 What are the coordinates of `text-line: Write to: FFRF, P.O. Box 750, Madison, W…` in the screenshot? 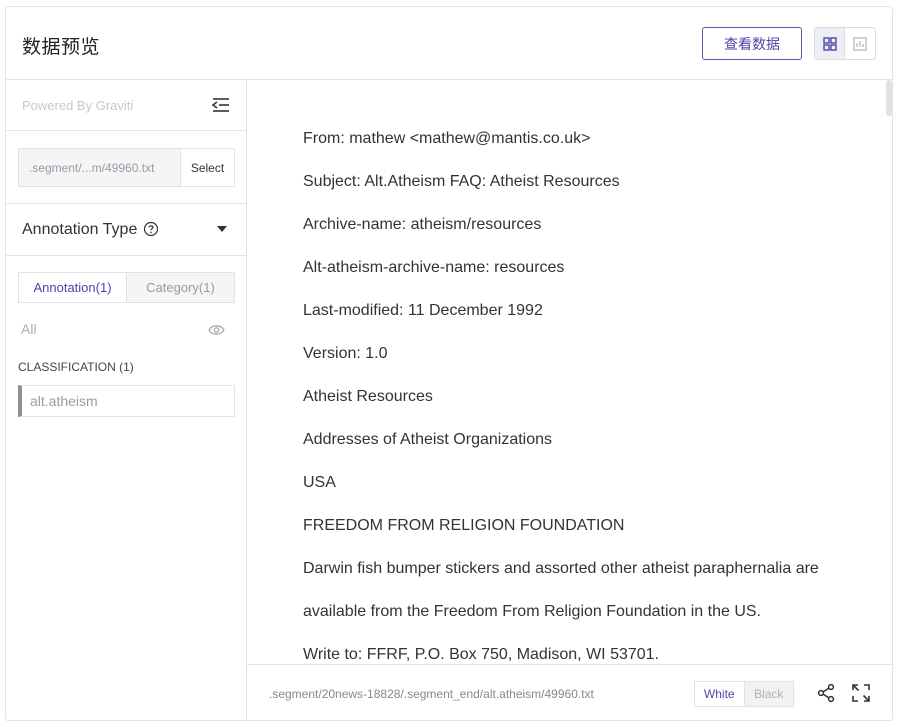 It's located at (481, 654).